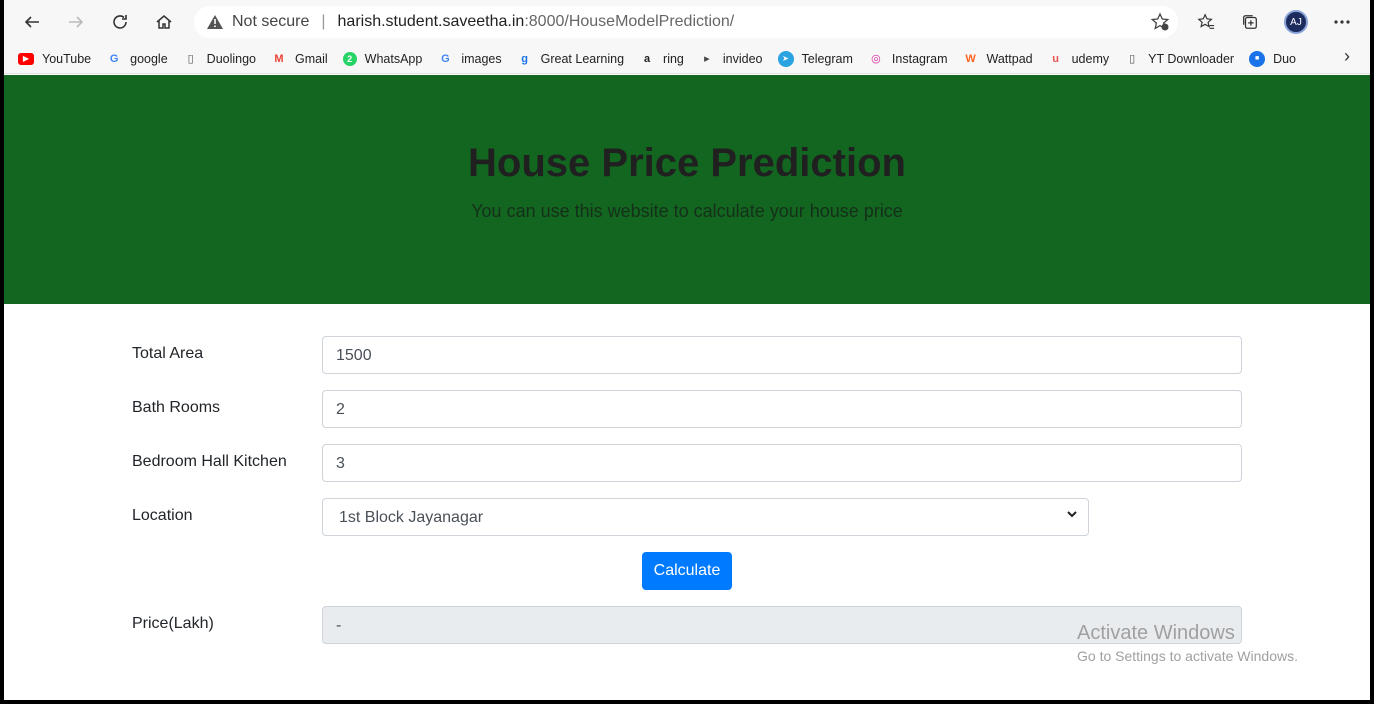 The image size is (1374, 704). I want to click on location-row: Location 1st Block Jayanagar, so click(687, 517).